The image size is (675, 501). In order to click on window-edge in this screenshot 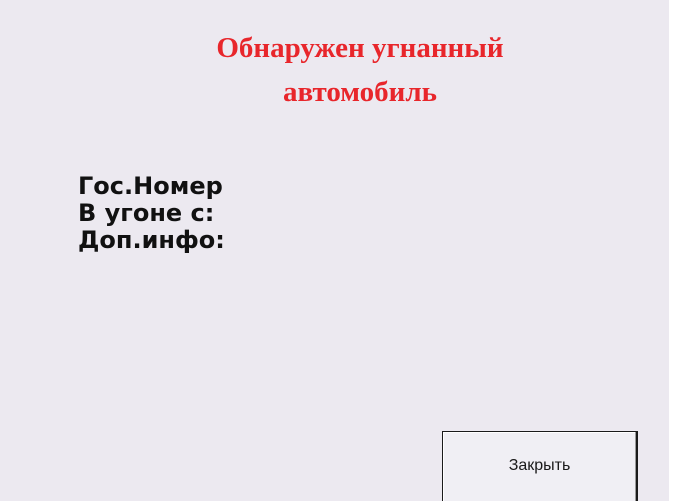, I will do `click(672, 250)`.